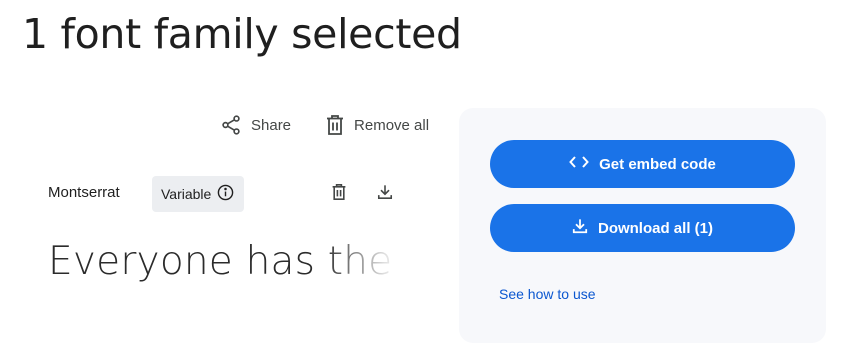  I want to click on remove-family-button, so click(339, 194).